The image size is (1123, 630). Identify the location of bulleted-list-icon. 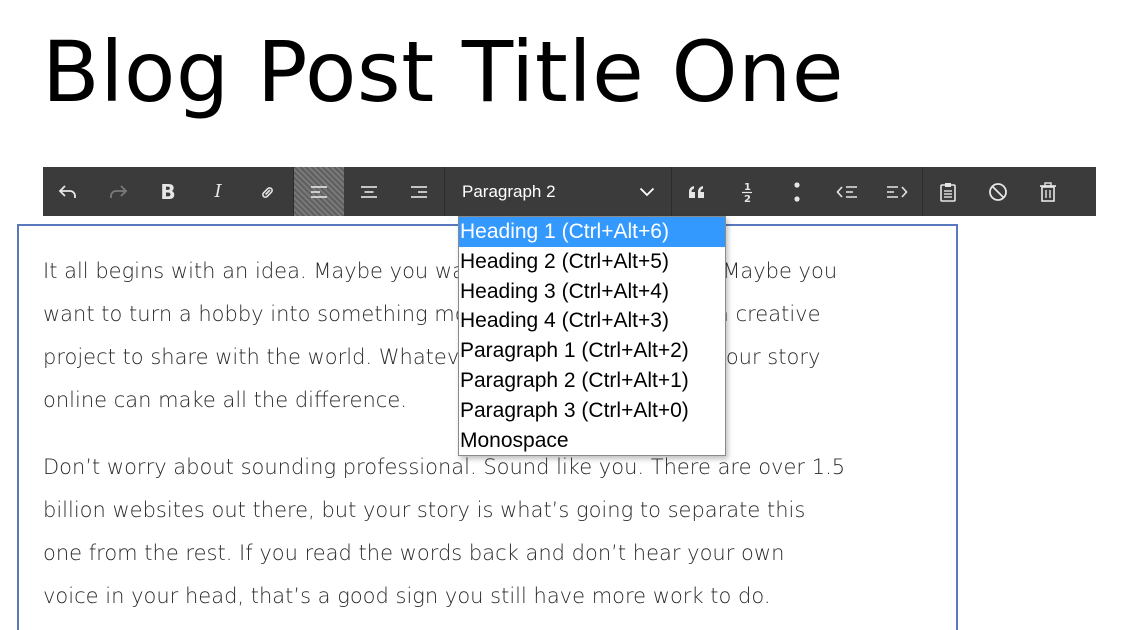
(797, 191).